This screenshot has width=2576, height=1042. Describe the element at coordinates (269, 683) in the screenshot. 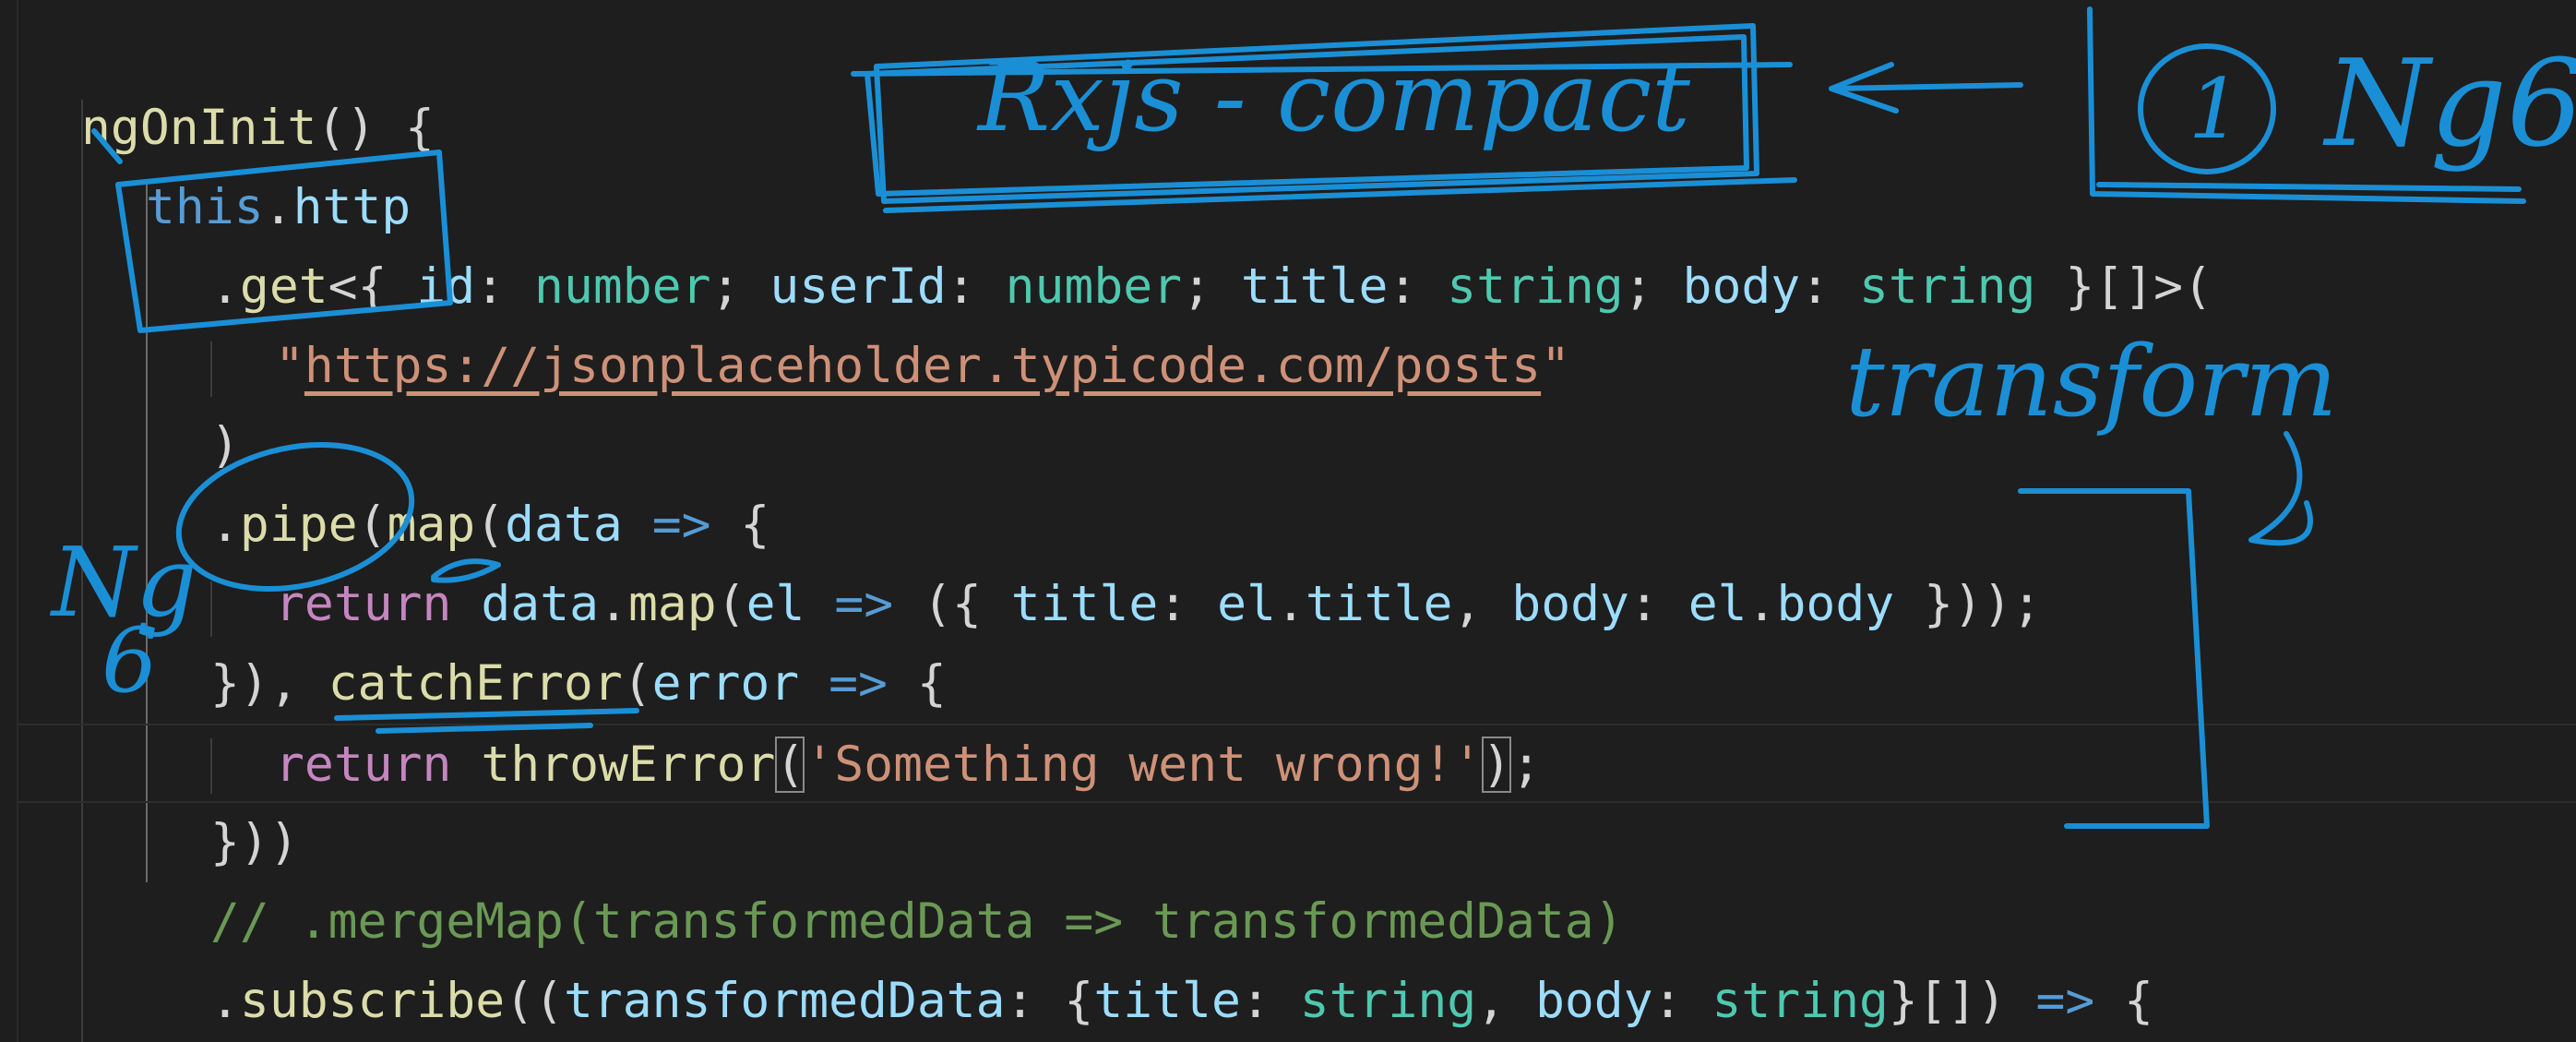

I see `code-token: }),` at that location.